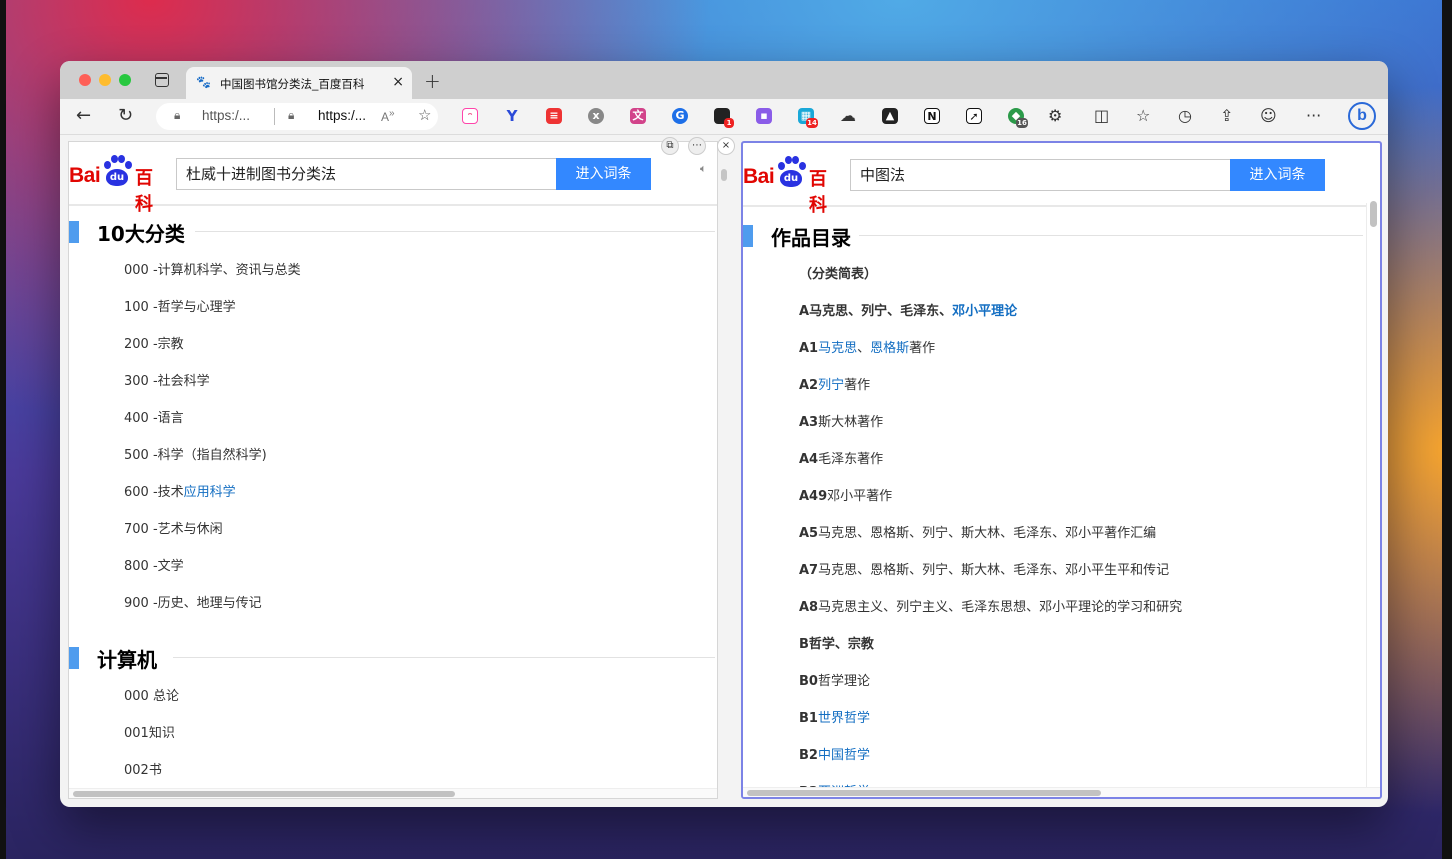 The height and width of the screenshot is (859, 1452). I want to click on catalog-entry: B哲学、宗教, so click(836, 642).